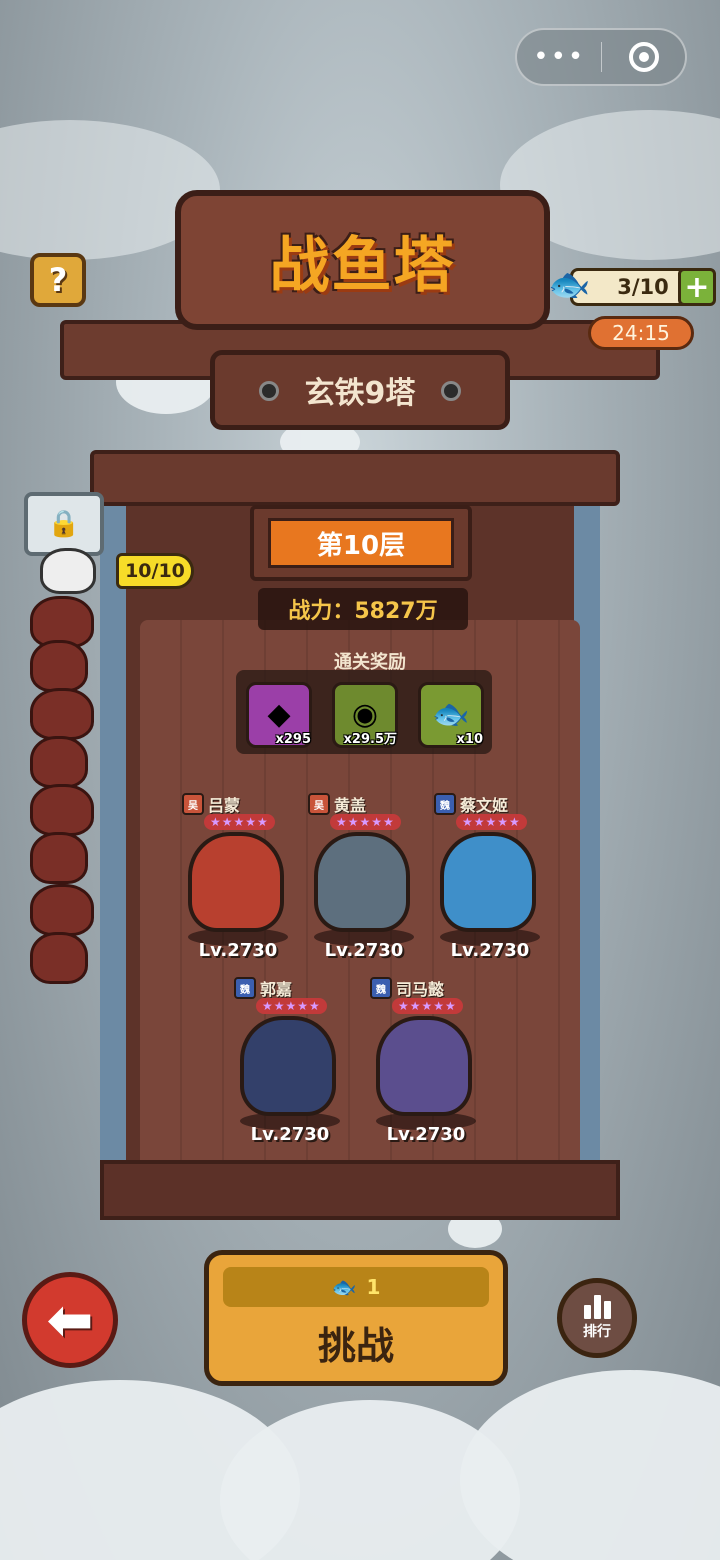  What do you see at coordinates (355, 478) in the screenshot?
I see `tower-beam` at bounding box center [355, 478].